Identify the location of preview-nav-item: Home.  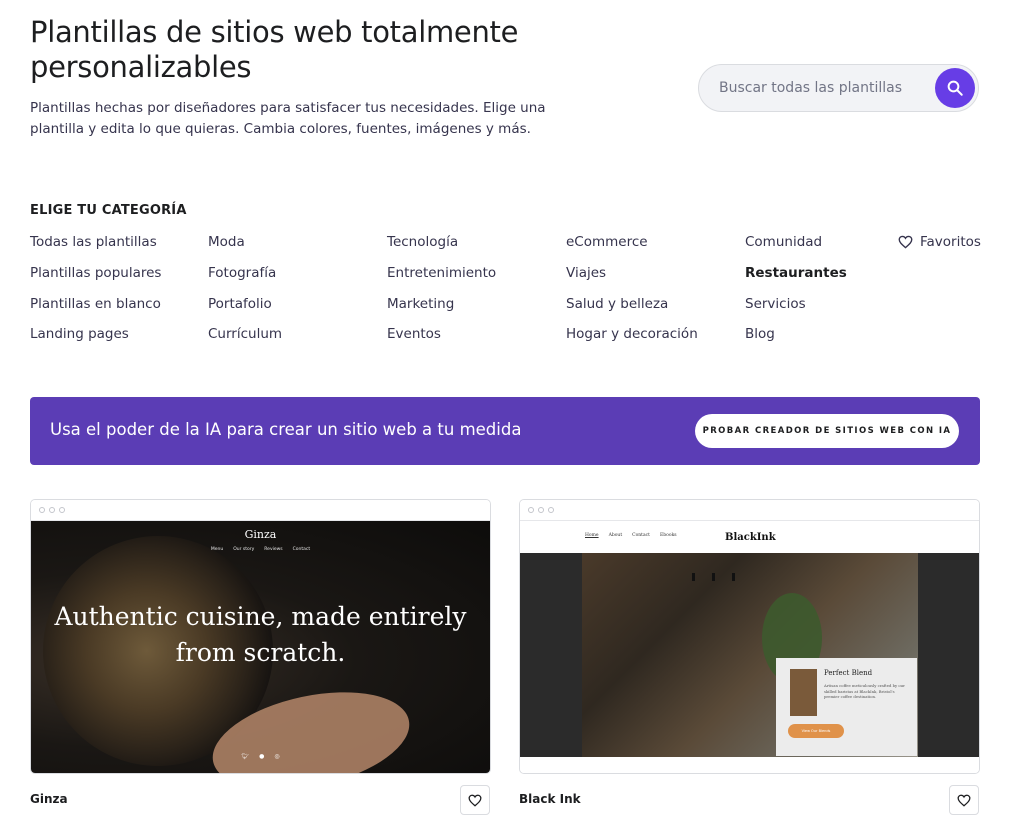
(592, 535).